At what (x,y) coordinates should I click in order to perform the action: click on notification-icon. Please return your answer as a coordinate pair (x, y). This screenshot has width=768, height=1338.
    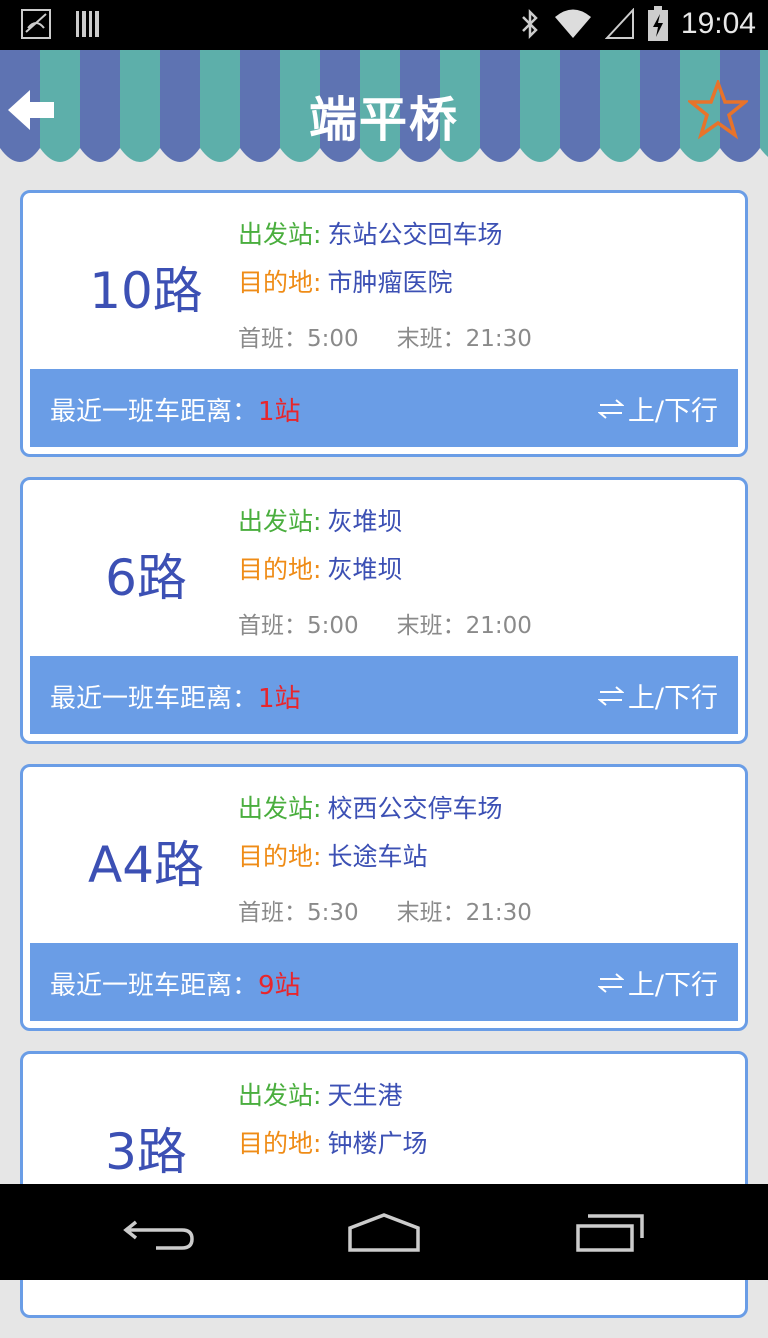
    Looking at the image, I should click on (36, 24).